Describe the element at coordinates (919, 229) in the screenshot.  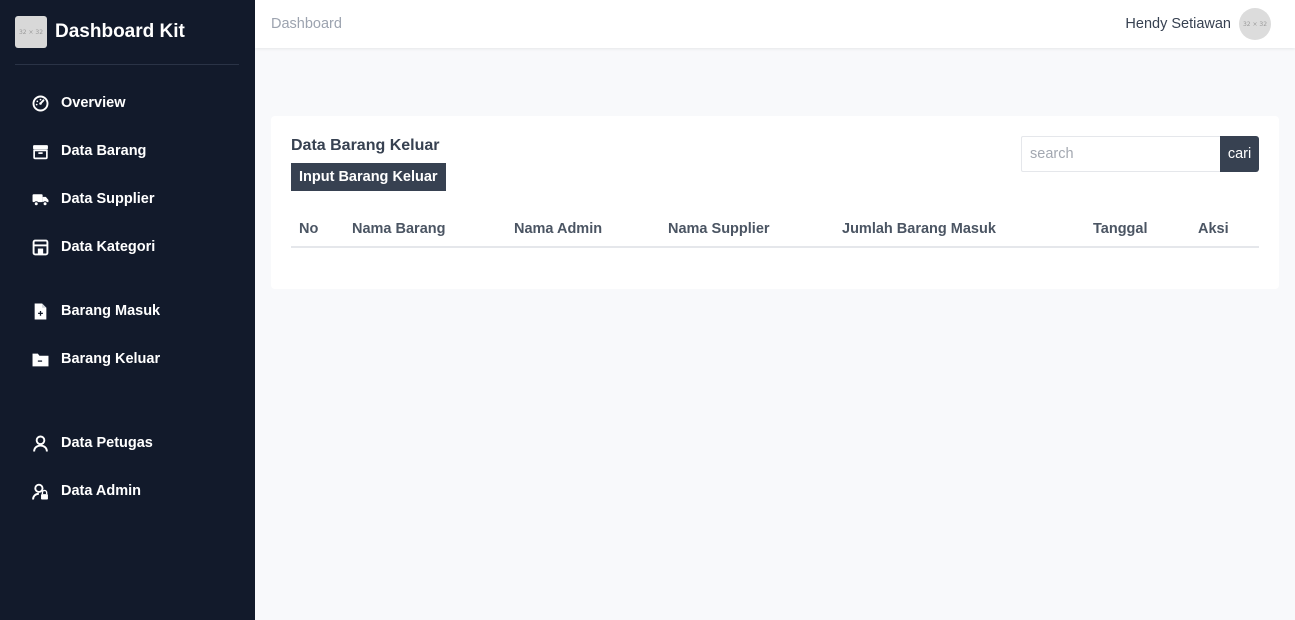
I see `column-header-jumlah-barang-masuk: Jumlah Barang Masuk` at that location.